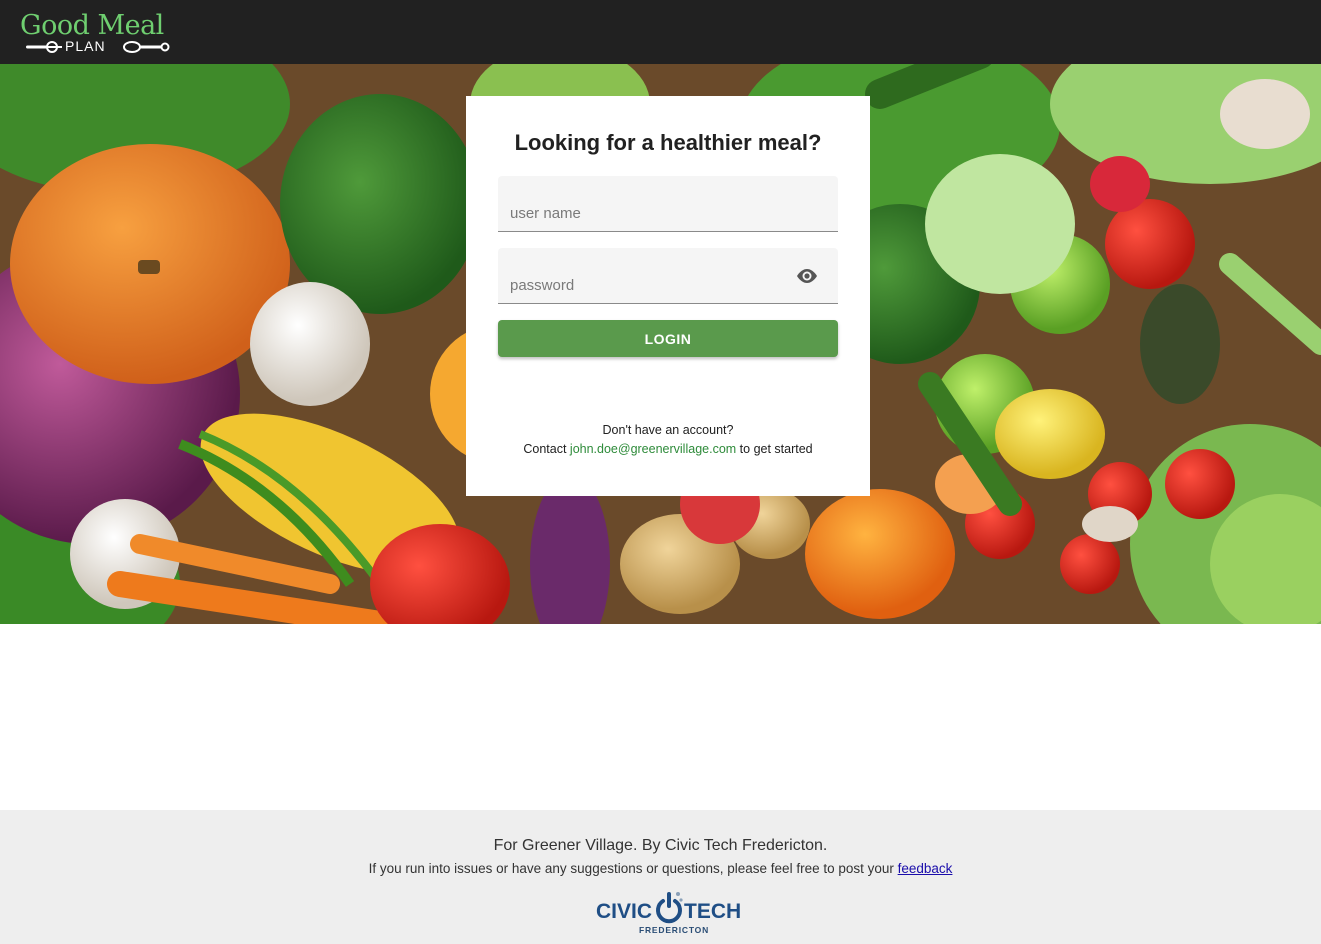 This screenshot has width=1321, height=944. I want to click on knife-icon, so click(146, 47).